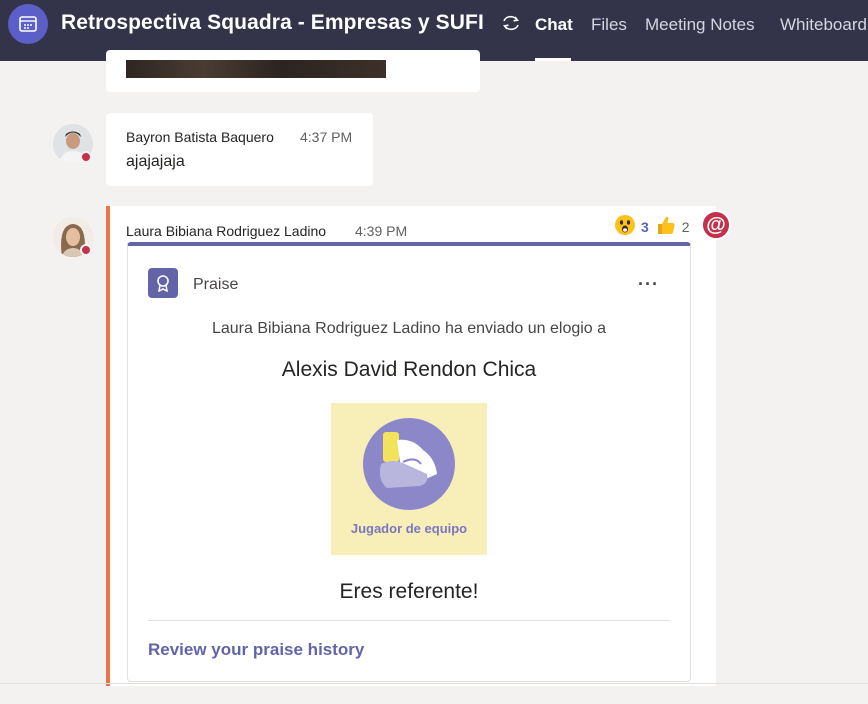  Describe the element at coordinates (409, 591) in the screenshot. I see `praise-message: Eres referente!` at that location.